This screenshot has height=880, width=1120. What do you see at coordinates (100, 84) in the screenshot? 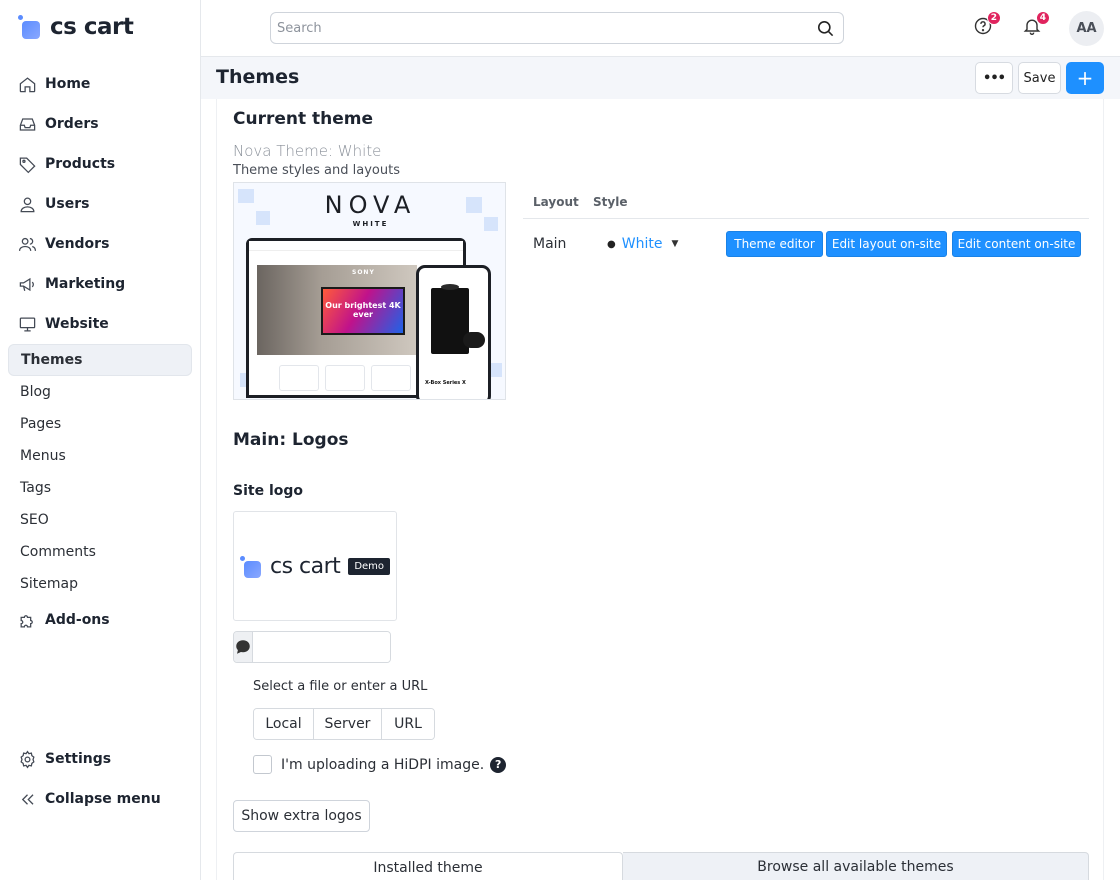
I see `sidebar-item-home: Home` at bounding box center [100, 84].